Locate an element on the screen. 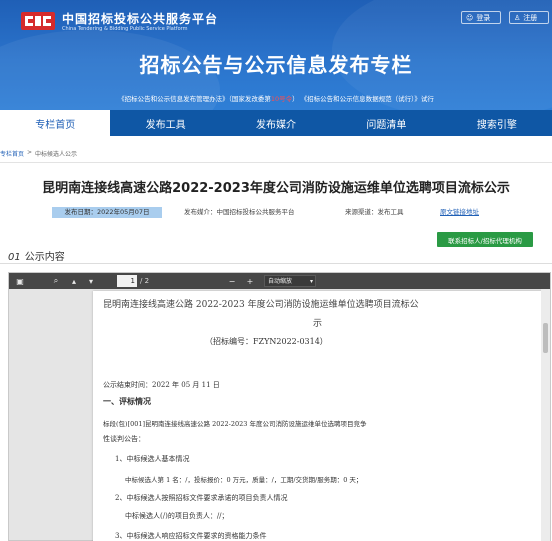 Image resolution: width=552 pixels, height=541 pixels. nav-item-publish-tools: 发布工具 is located at coordinates (165, 123).